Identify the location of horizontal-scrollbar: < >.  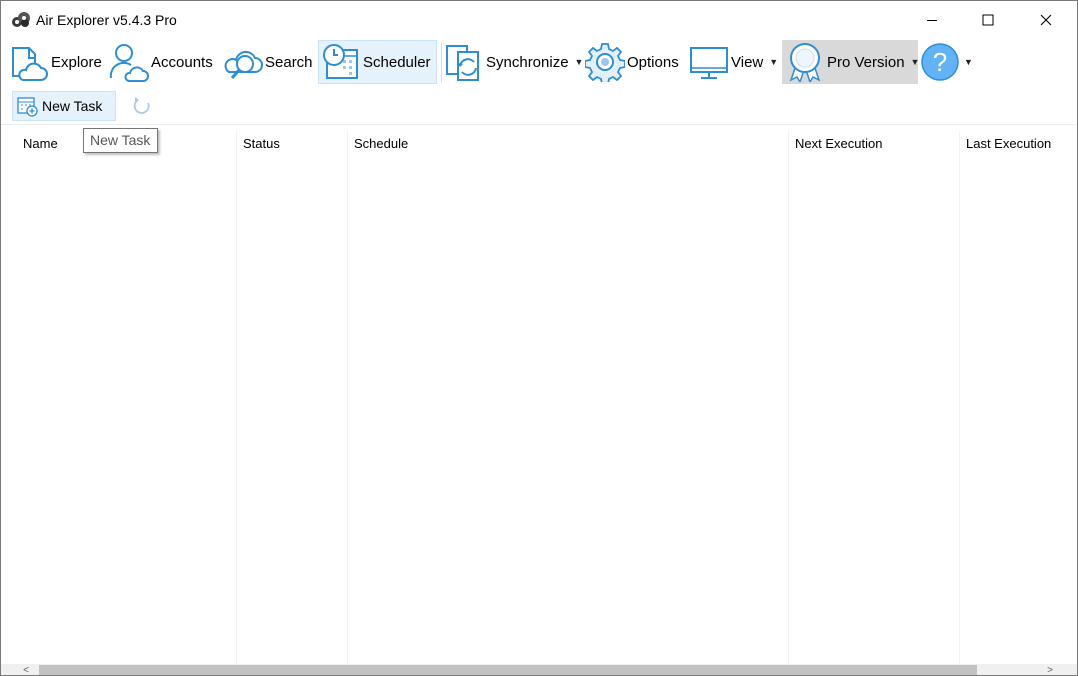
(539, 669).